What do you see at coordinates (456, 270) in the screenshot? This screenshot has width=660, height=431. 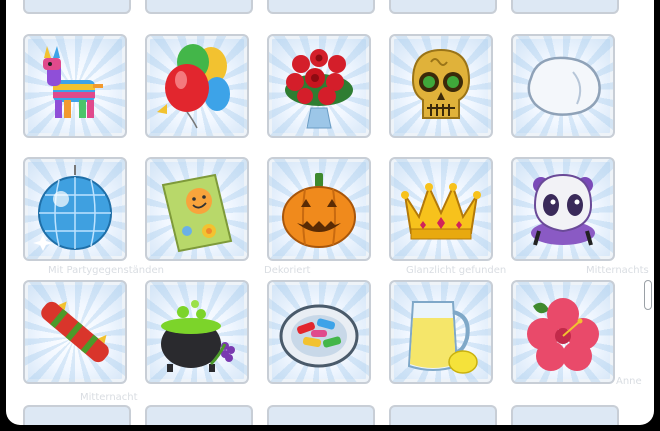 I see `background-label: Glanzlicht gefunden` at bounding box center [456, 270].